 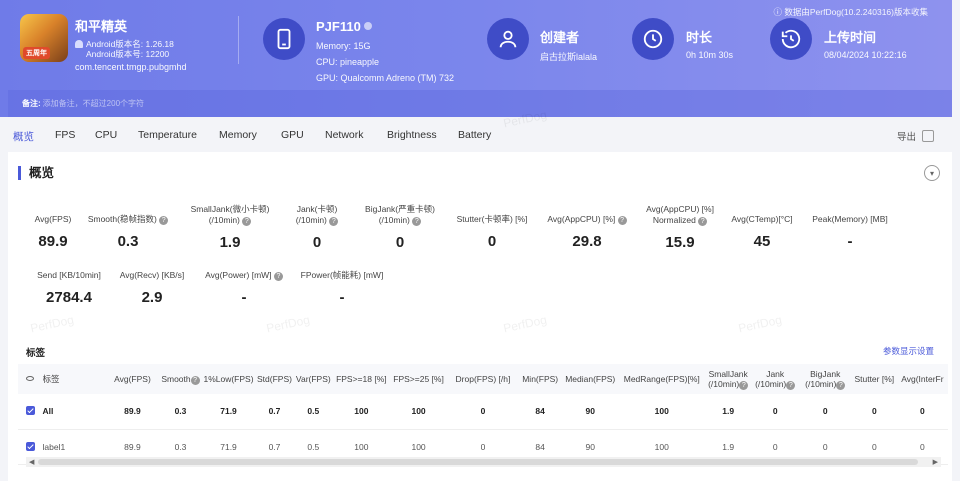 What do you see at coordinates (44, 38) in the screenshot?
I see `app-icon: 五周年` at bounding box center [44, 38].